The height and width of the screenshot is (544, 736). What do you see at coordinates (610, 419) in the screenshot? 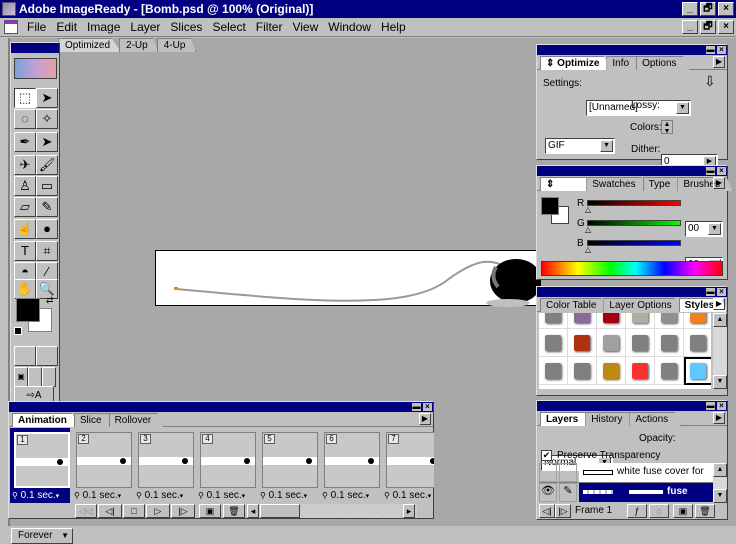
I see `tab-history: History` at bounding box center [610, 419].